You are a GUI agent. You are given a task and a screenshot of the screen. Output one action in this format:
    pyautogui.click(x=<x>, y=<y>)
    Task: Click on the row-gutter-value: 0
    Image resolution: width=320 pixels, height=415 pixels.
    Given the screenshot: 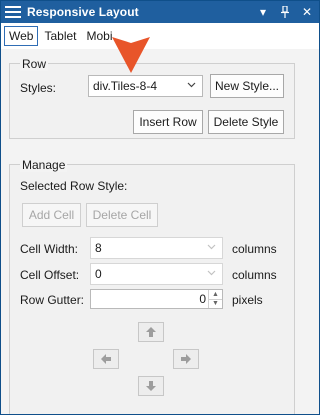 What is the action you would take?
    pyautogui.click(x=202, y=299)
    